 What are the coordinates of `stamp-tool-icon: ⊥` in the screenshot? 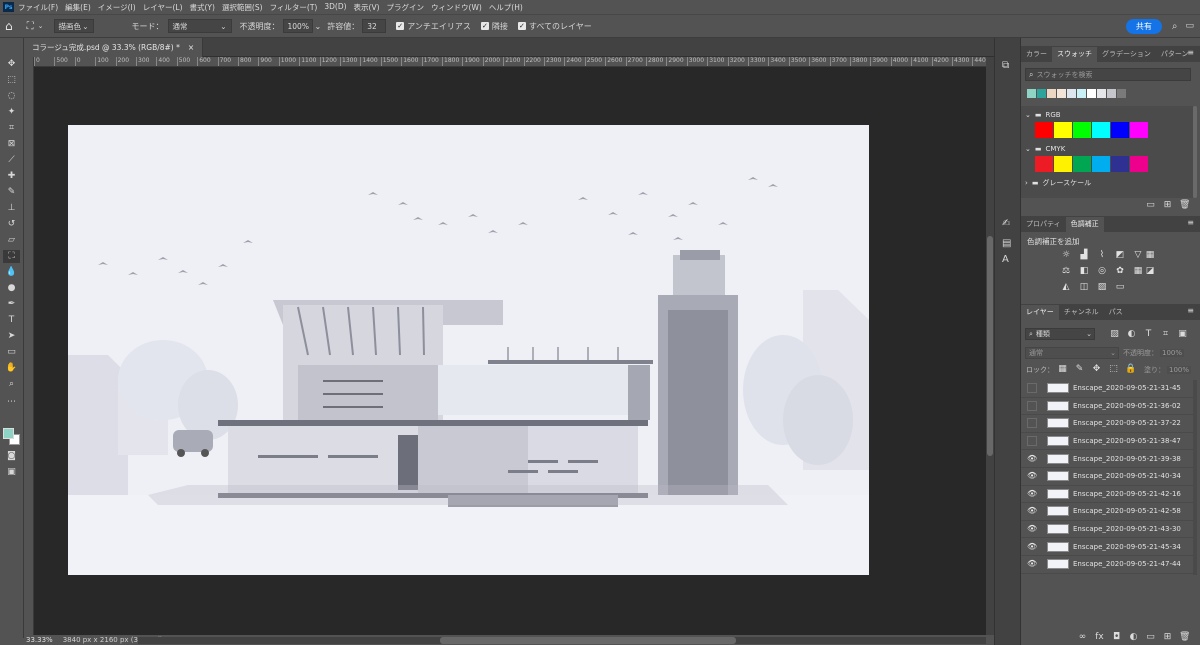 It's located at (11, 208).